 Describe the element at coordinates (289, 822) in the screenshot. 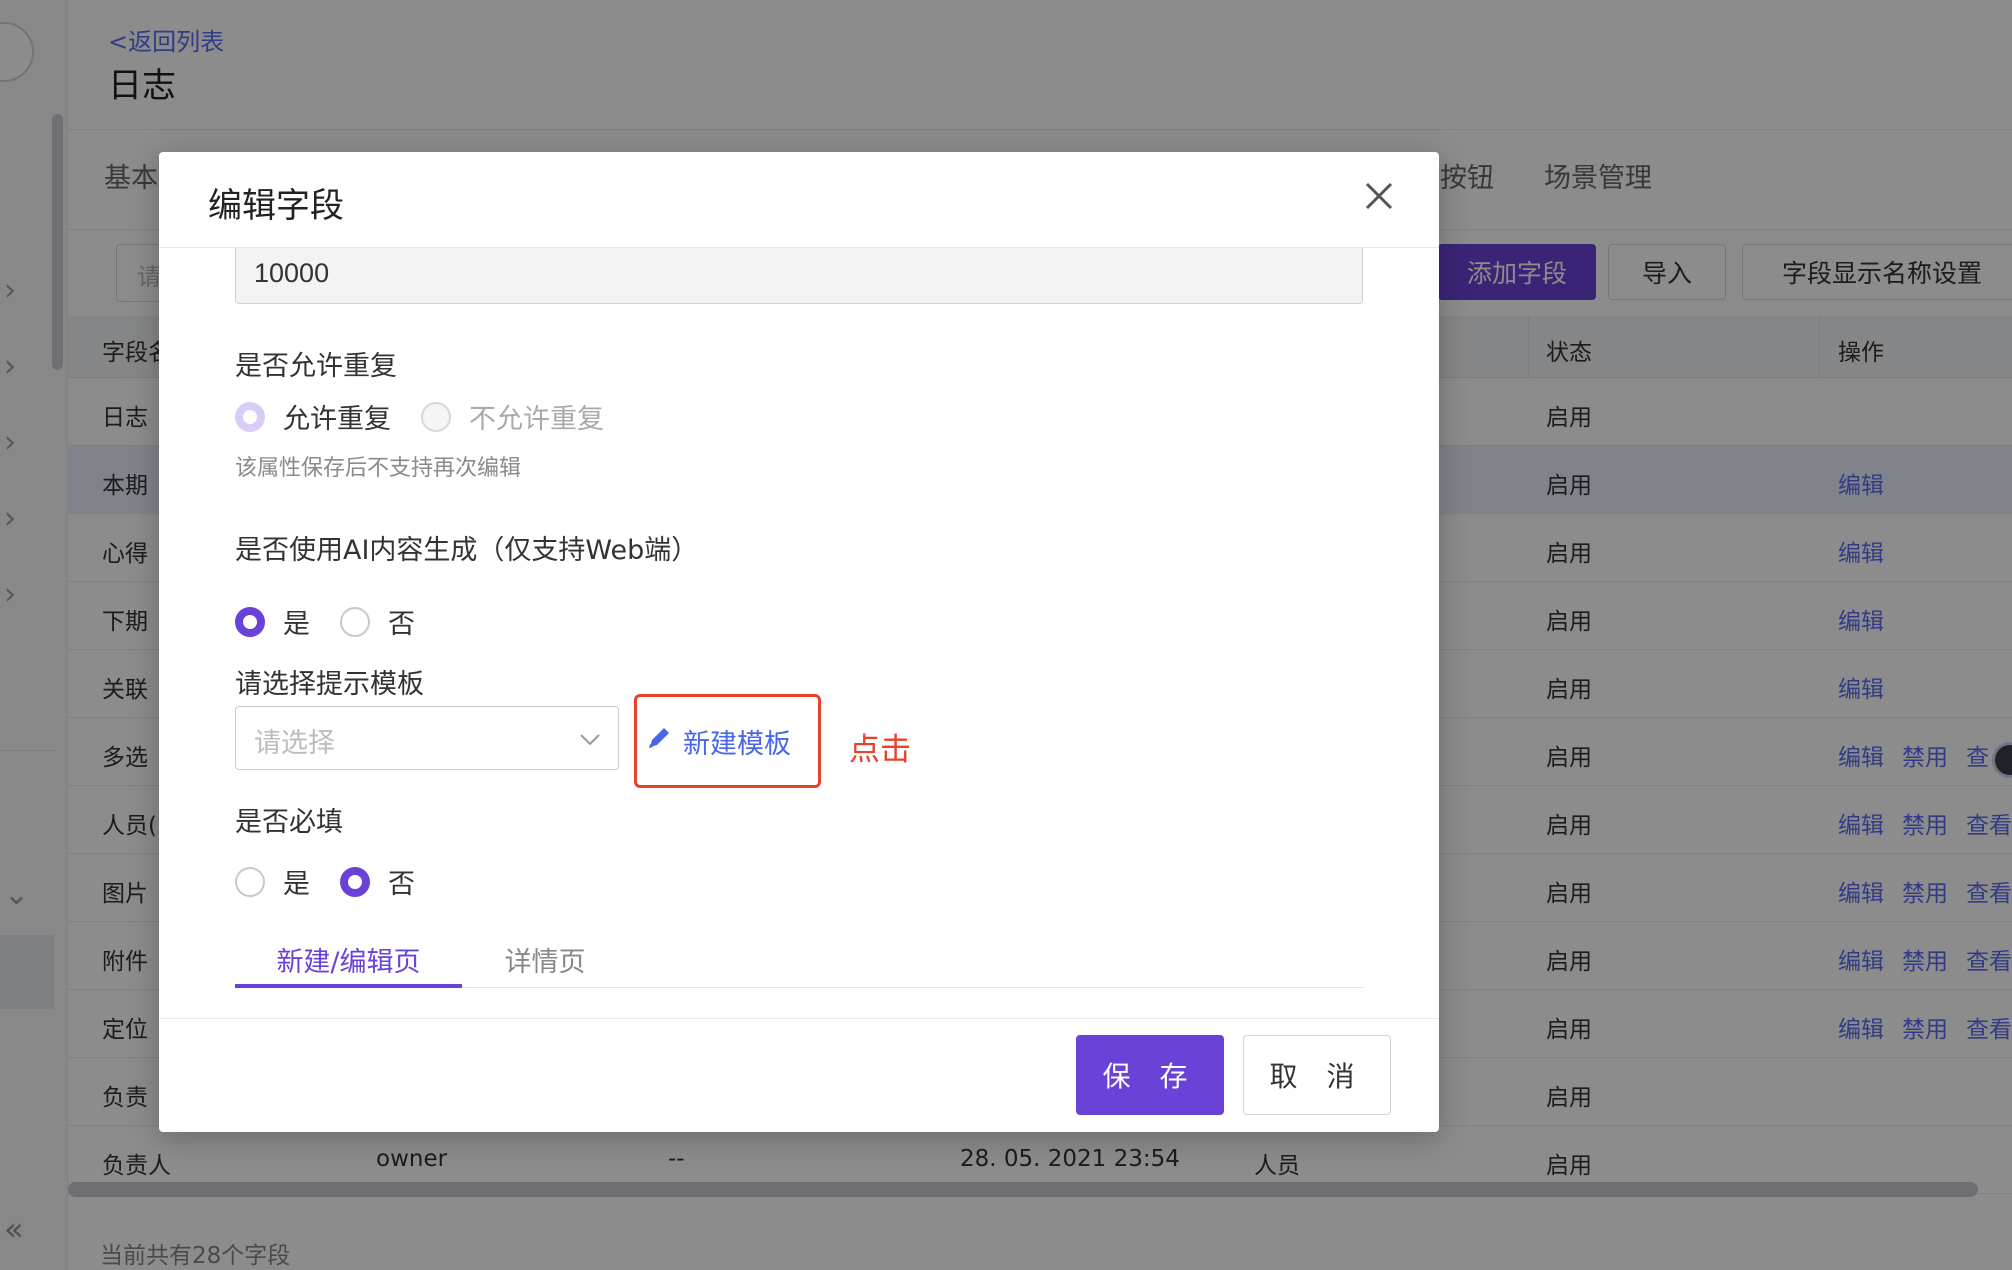

I see `required-label: 是否必填` at that location.